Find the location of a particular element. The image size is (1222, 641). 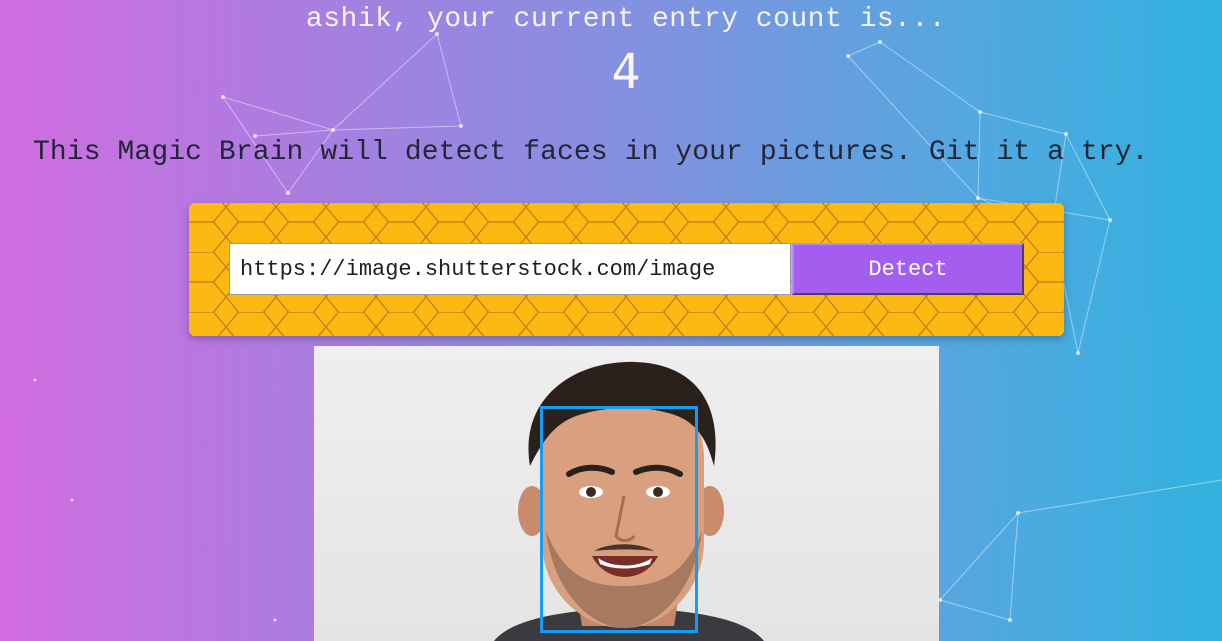

face-bounding-box is located at coordinates (619, 519).